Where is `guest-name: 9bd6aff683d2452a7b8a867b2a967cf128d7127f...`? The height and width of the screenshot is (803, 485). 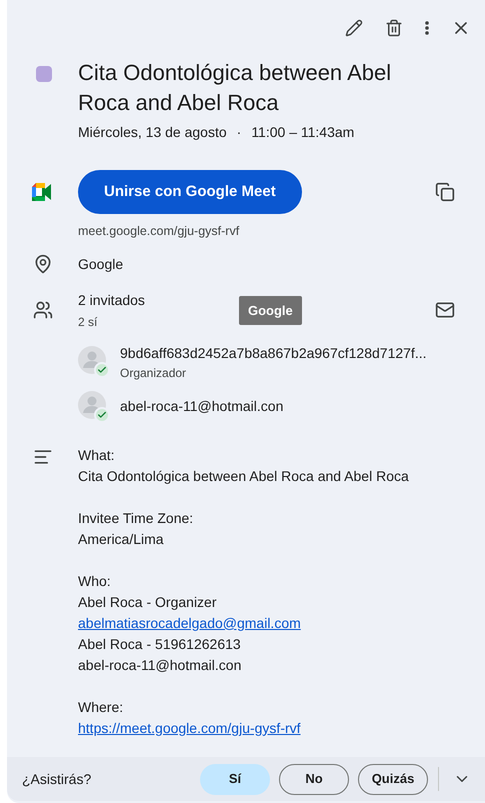 guest-name: 9bd6aff683d2452a7b8a867b2a967cf128d7127f... is located at coordinates (273, 353).